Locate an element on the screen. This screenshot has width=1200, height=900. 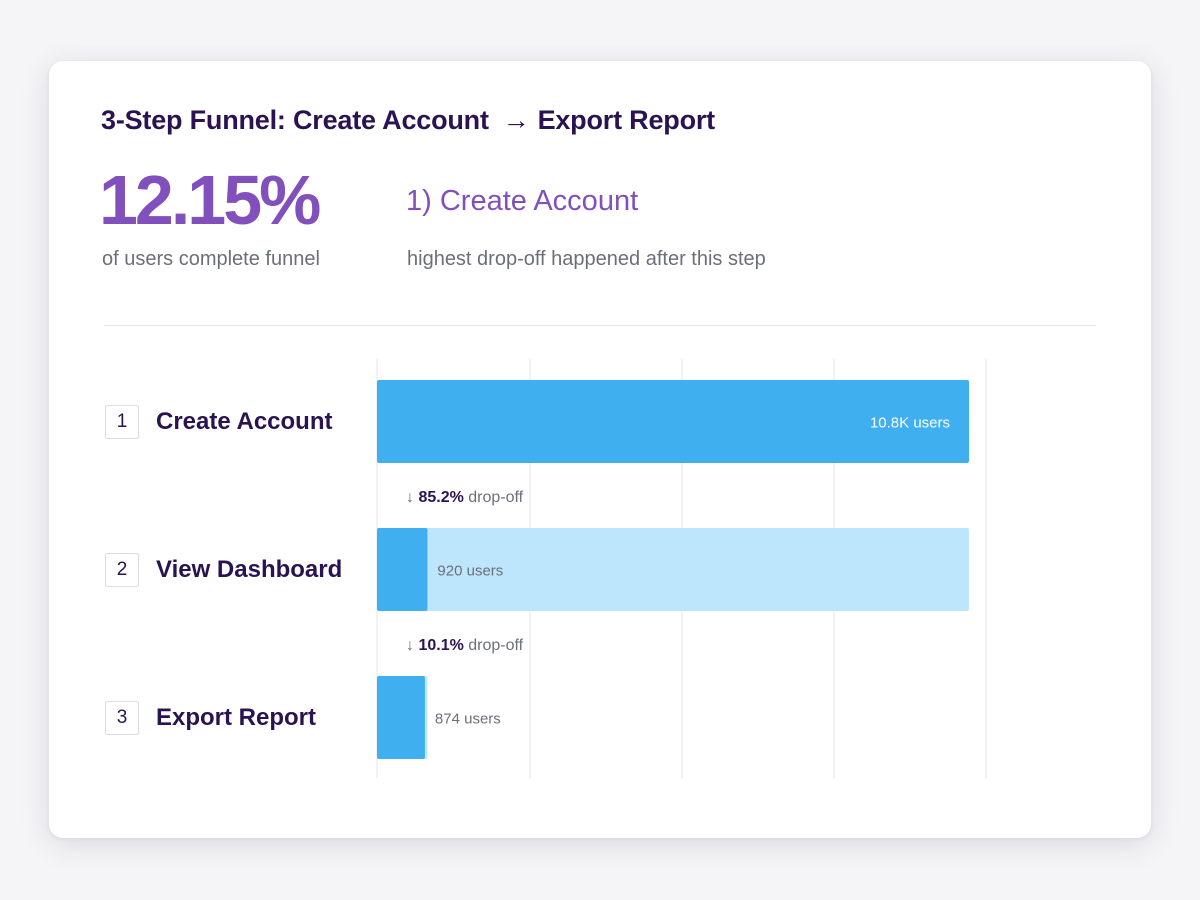
step-number: 1 is located at coordinates (122, 422).